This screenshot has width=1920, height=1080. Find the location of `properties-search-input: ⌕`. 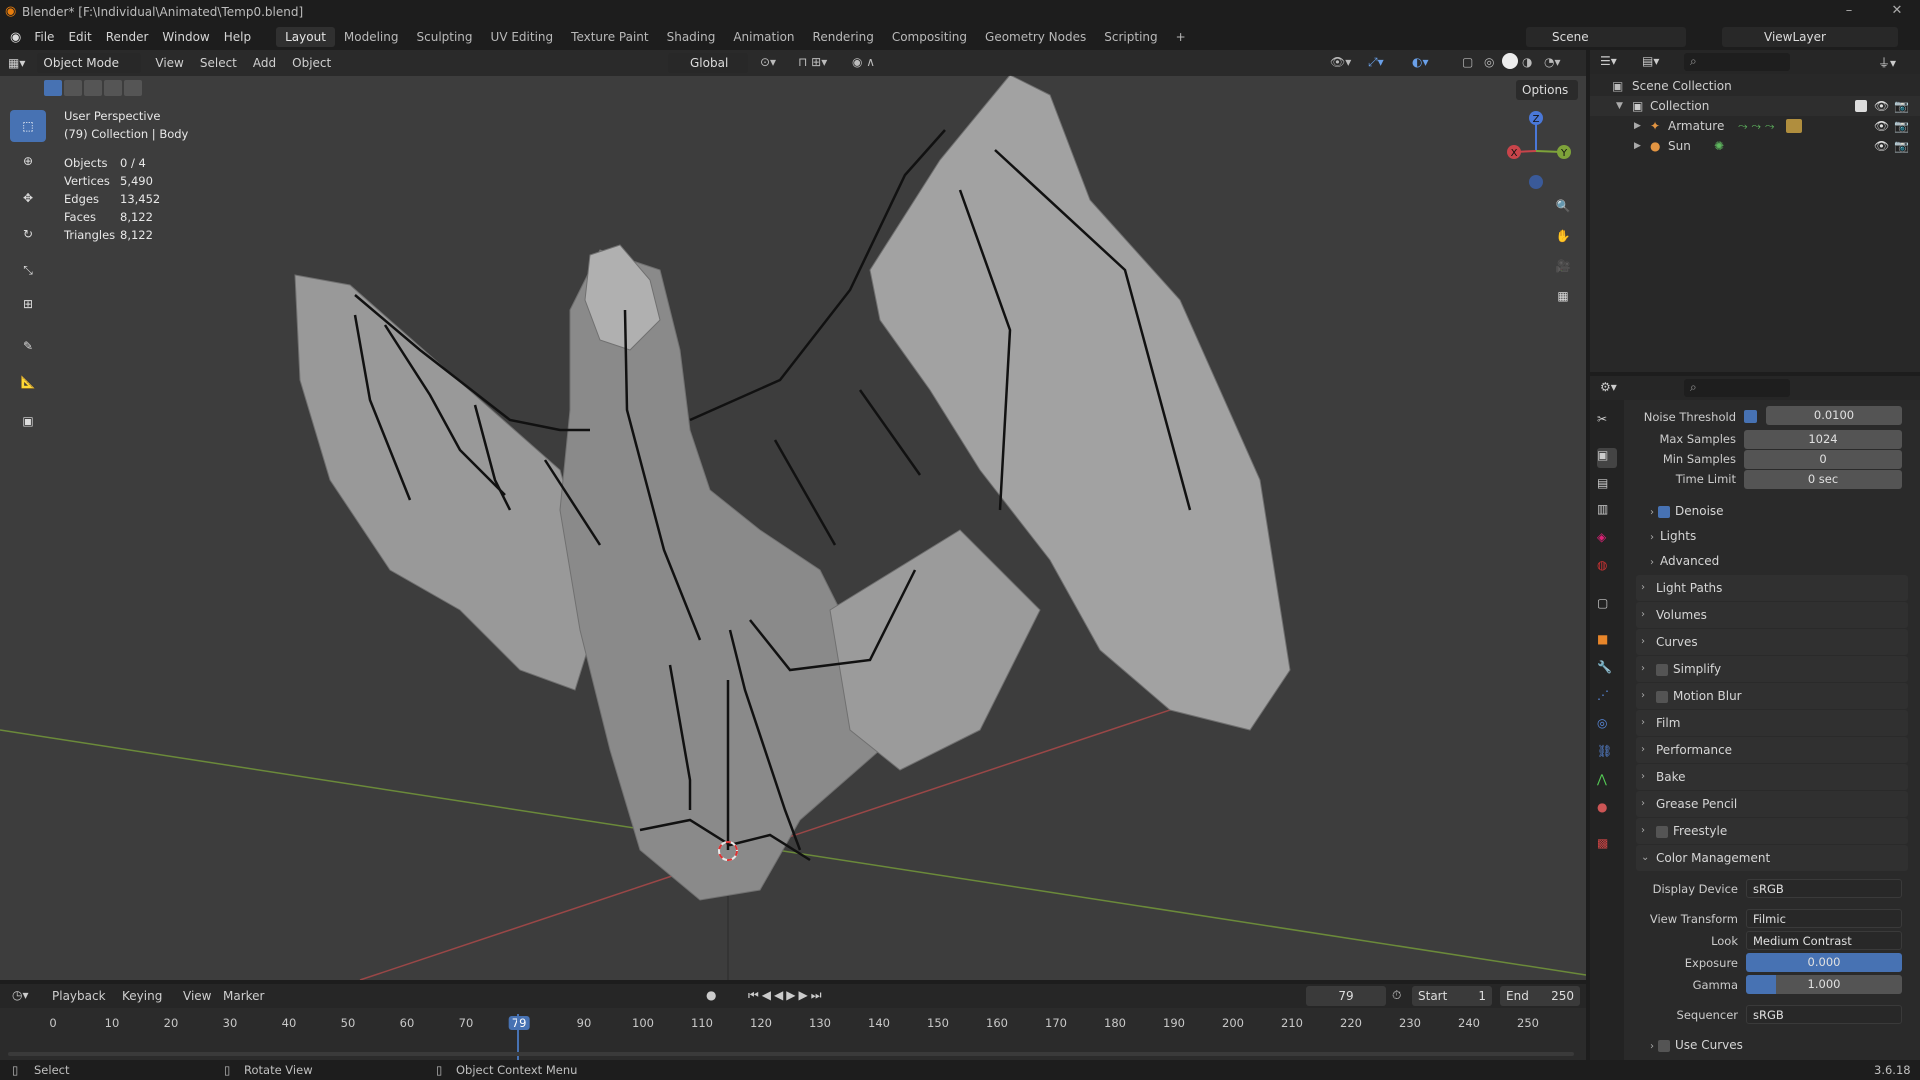

properties-search-input: ⌕ is located at coordinates (1737, 388).